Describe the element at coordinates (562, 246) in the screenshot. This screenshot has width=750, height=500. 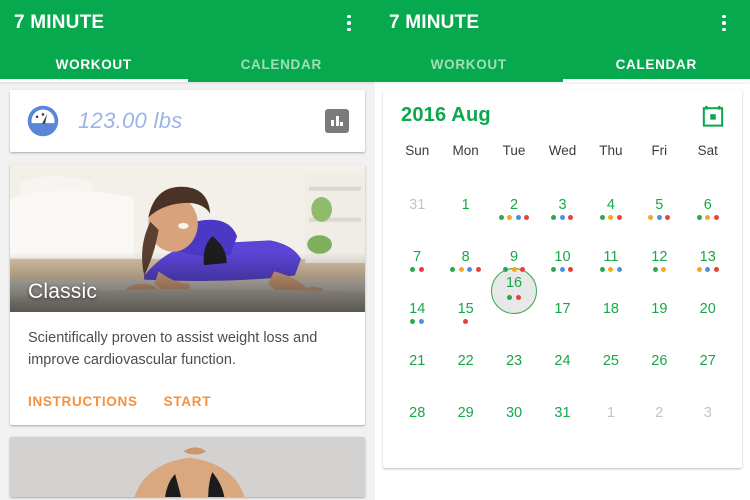
I see `calendar-day: 10` at that location.